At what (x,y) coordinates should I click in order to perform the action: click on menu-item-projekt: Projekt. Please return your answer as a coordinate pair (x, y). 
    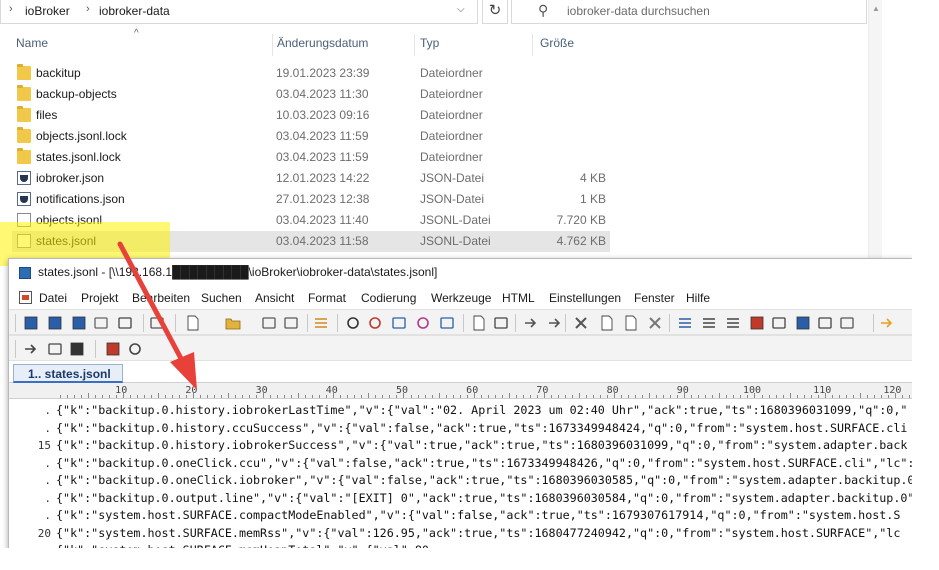
    Looking at the image, I should click on (99, 298).